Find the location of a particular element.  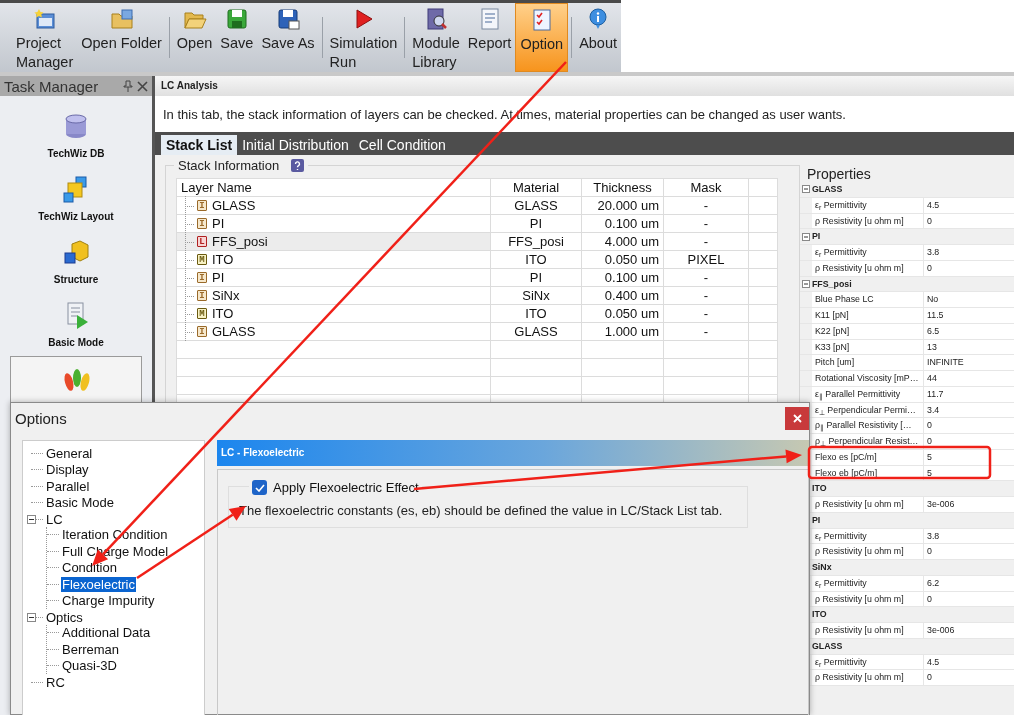

tree-item: Quasi-3D is located at coordinates (89, 666).